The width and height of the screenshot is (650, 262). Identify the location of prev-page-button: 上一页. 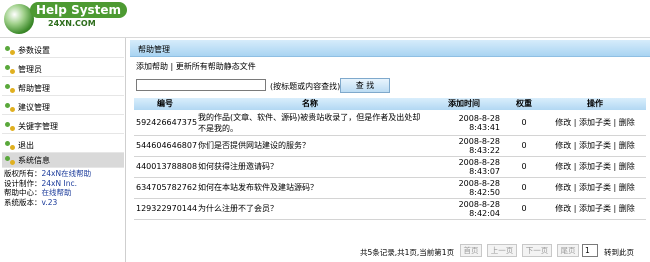
(502, 250).